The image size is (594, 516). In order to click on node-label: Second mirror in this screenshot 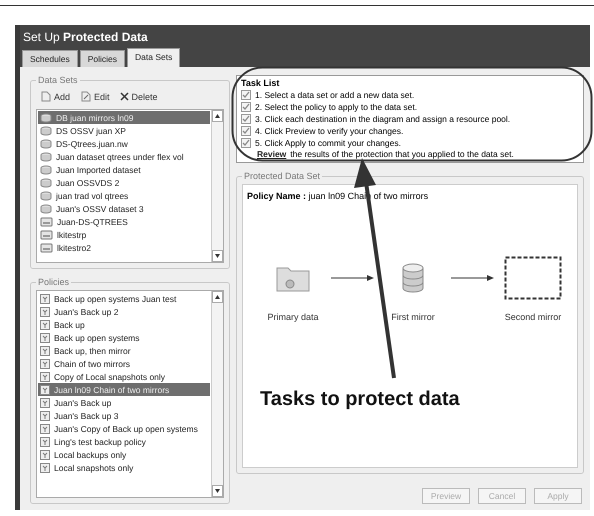, I will do `click(533, 317)`.